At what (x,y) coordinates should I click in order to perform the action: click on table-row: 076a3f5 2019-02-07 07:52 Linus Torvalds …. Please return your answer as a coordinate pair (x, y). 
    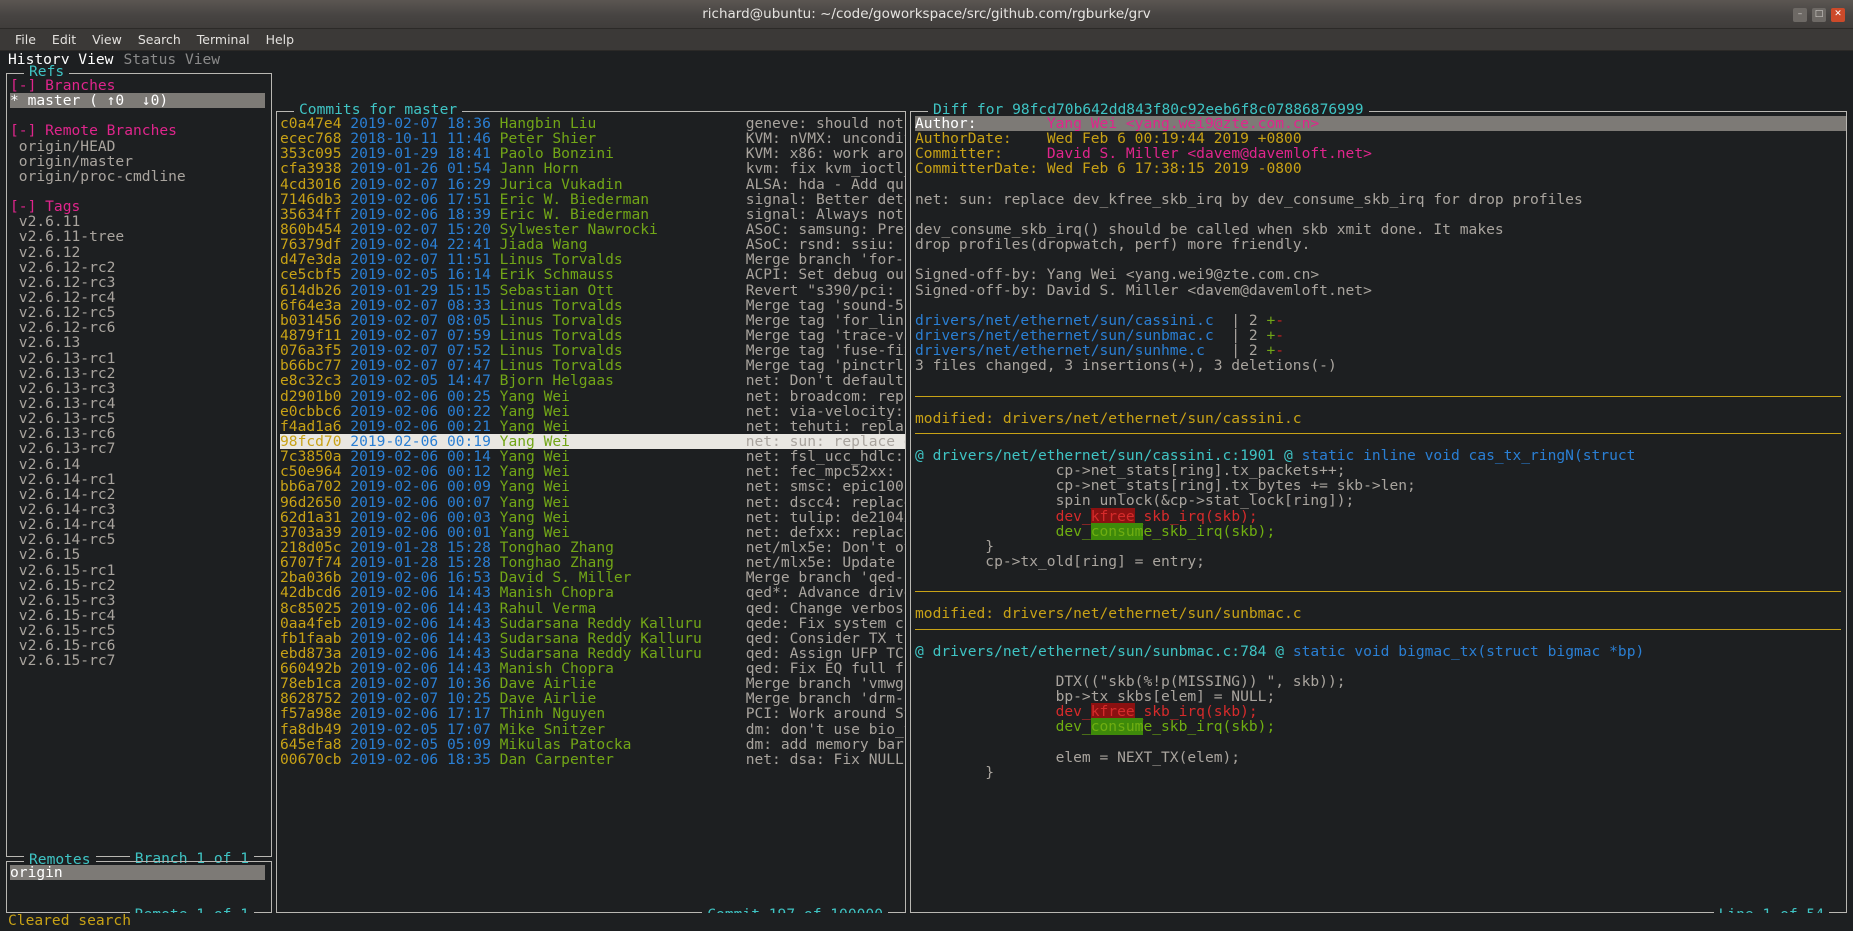
    Looking at the image, I should click on (592, 350).